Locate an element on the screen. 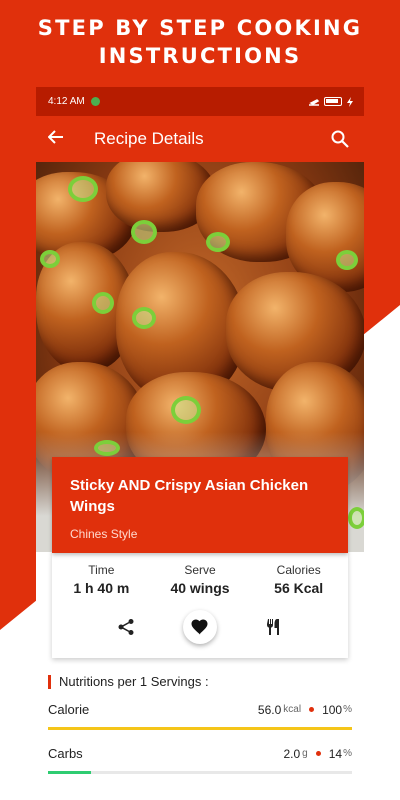  status-icons is located at coordinates (331, 101).